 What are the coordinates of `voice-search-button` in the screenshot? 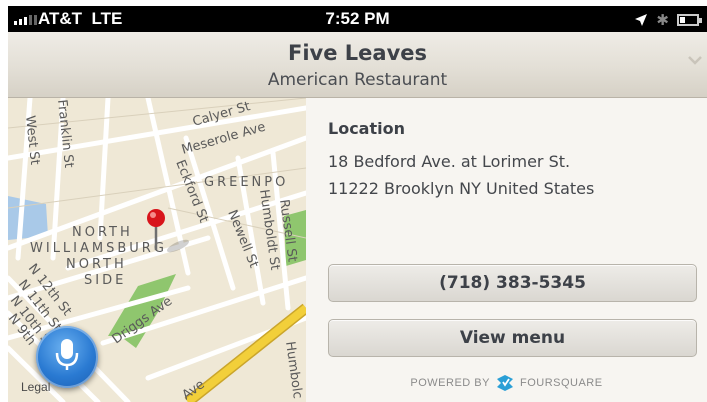 It's located at (67, 357).